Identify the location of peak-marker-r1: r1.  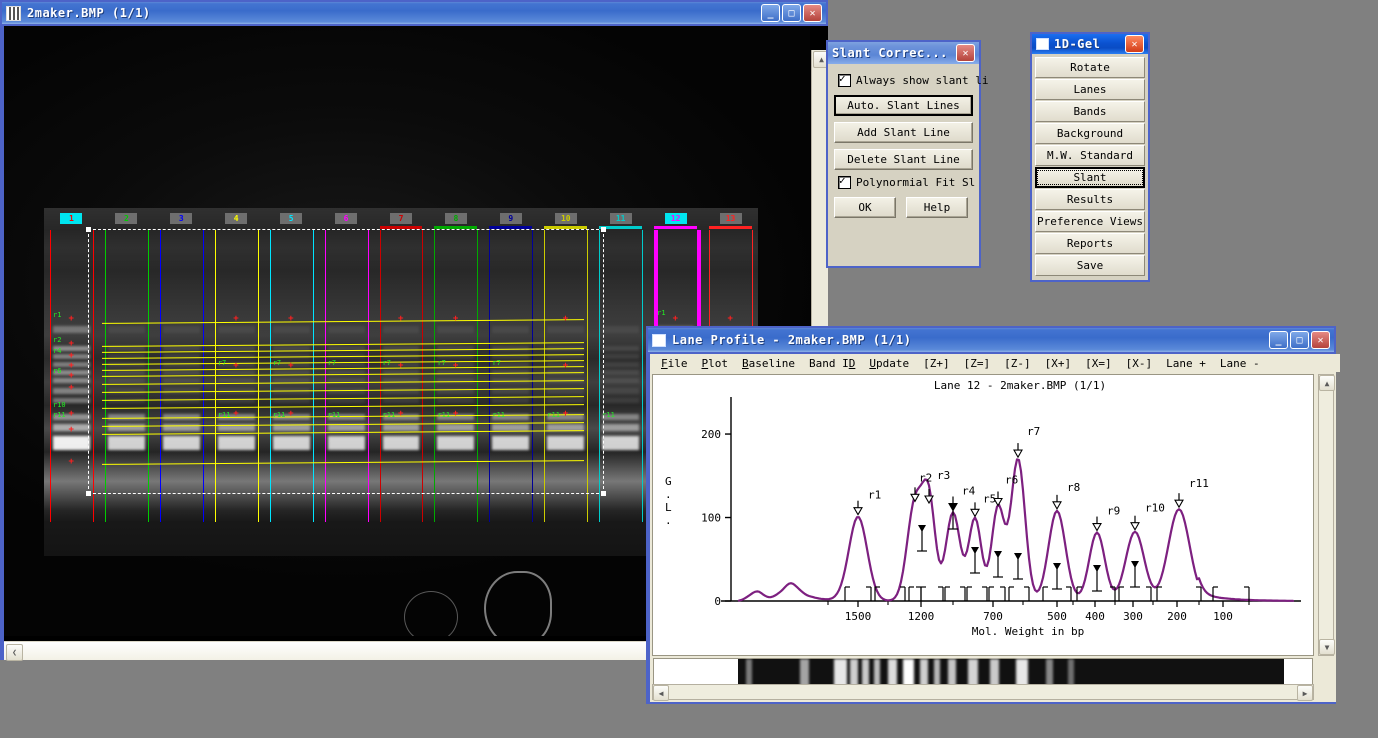
(867, 502).